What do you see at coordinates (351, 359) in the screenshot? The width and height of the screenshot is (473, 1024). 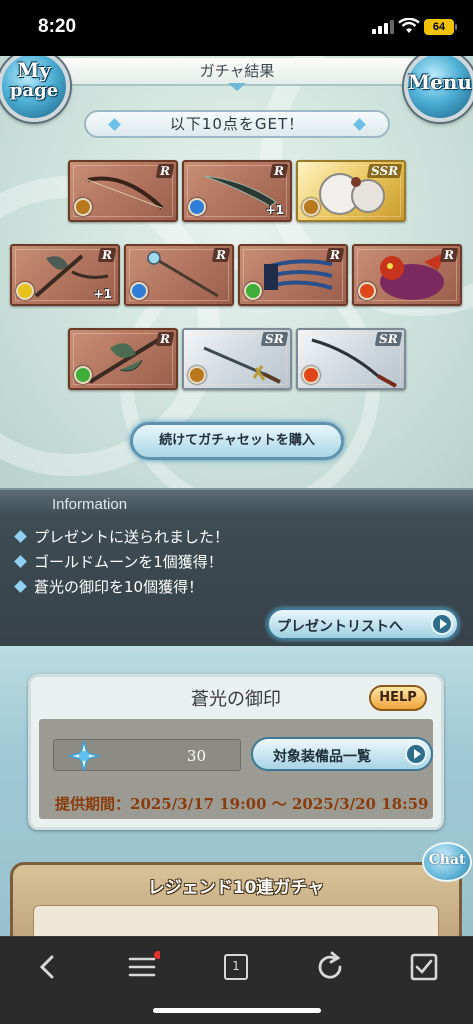 I see `item-card-katana: SR` at bounding box center [351, 359].